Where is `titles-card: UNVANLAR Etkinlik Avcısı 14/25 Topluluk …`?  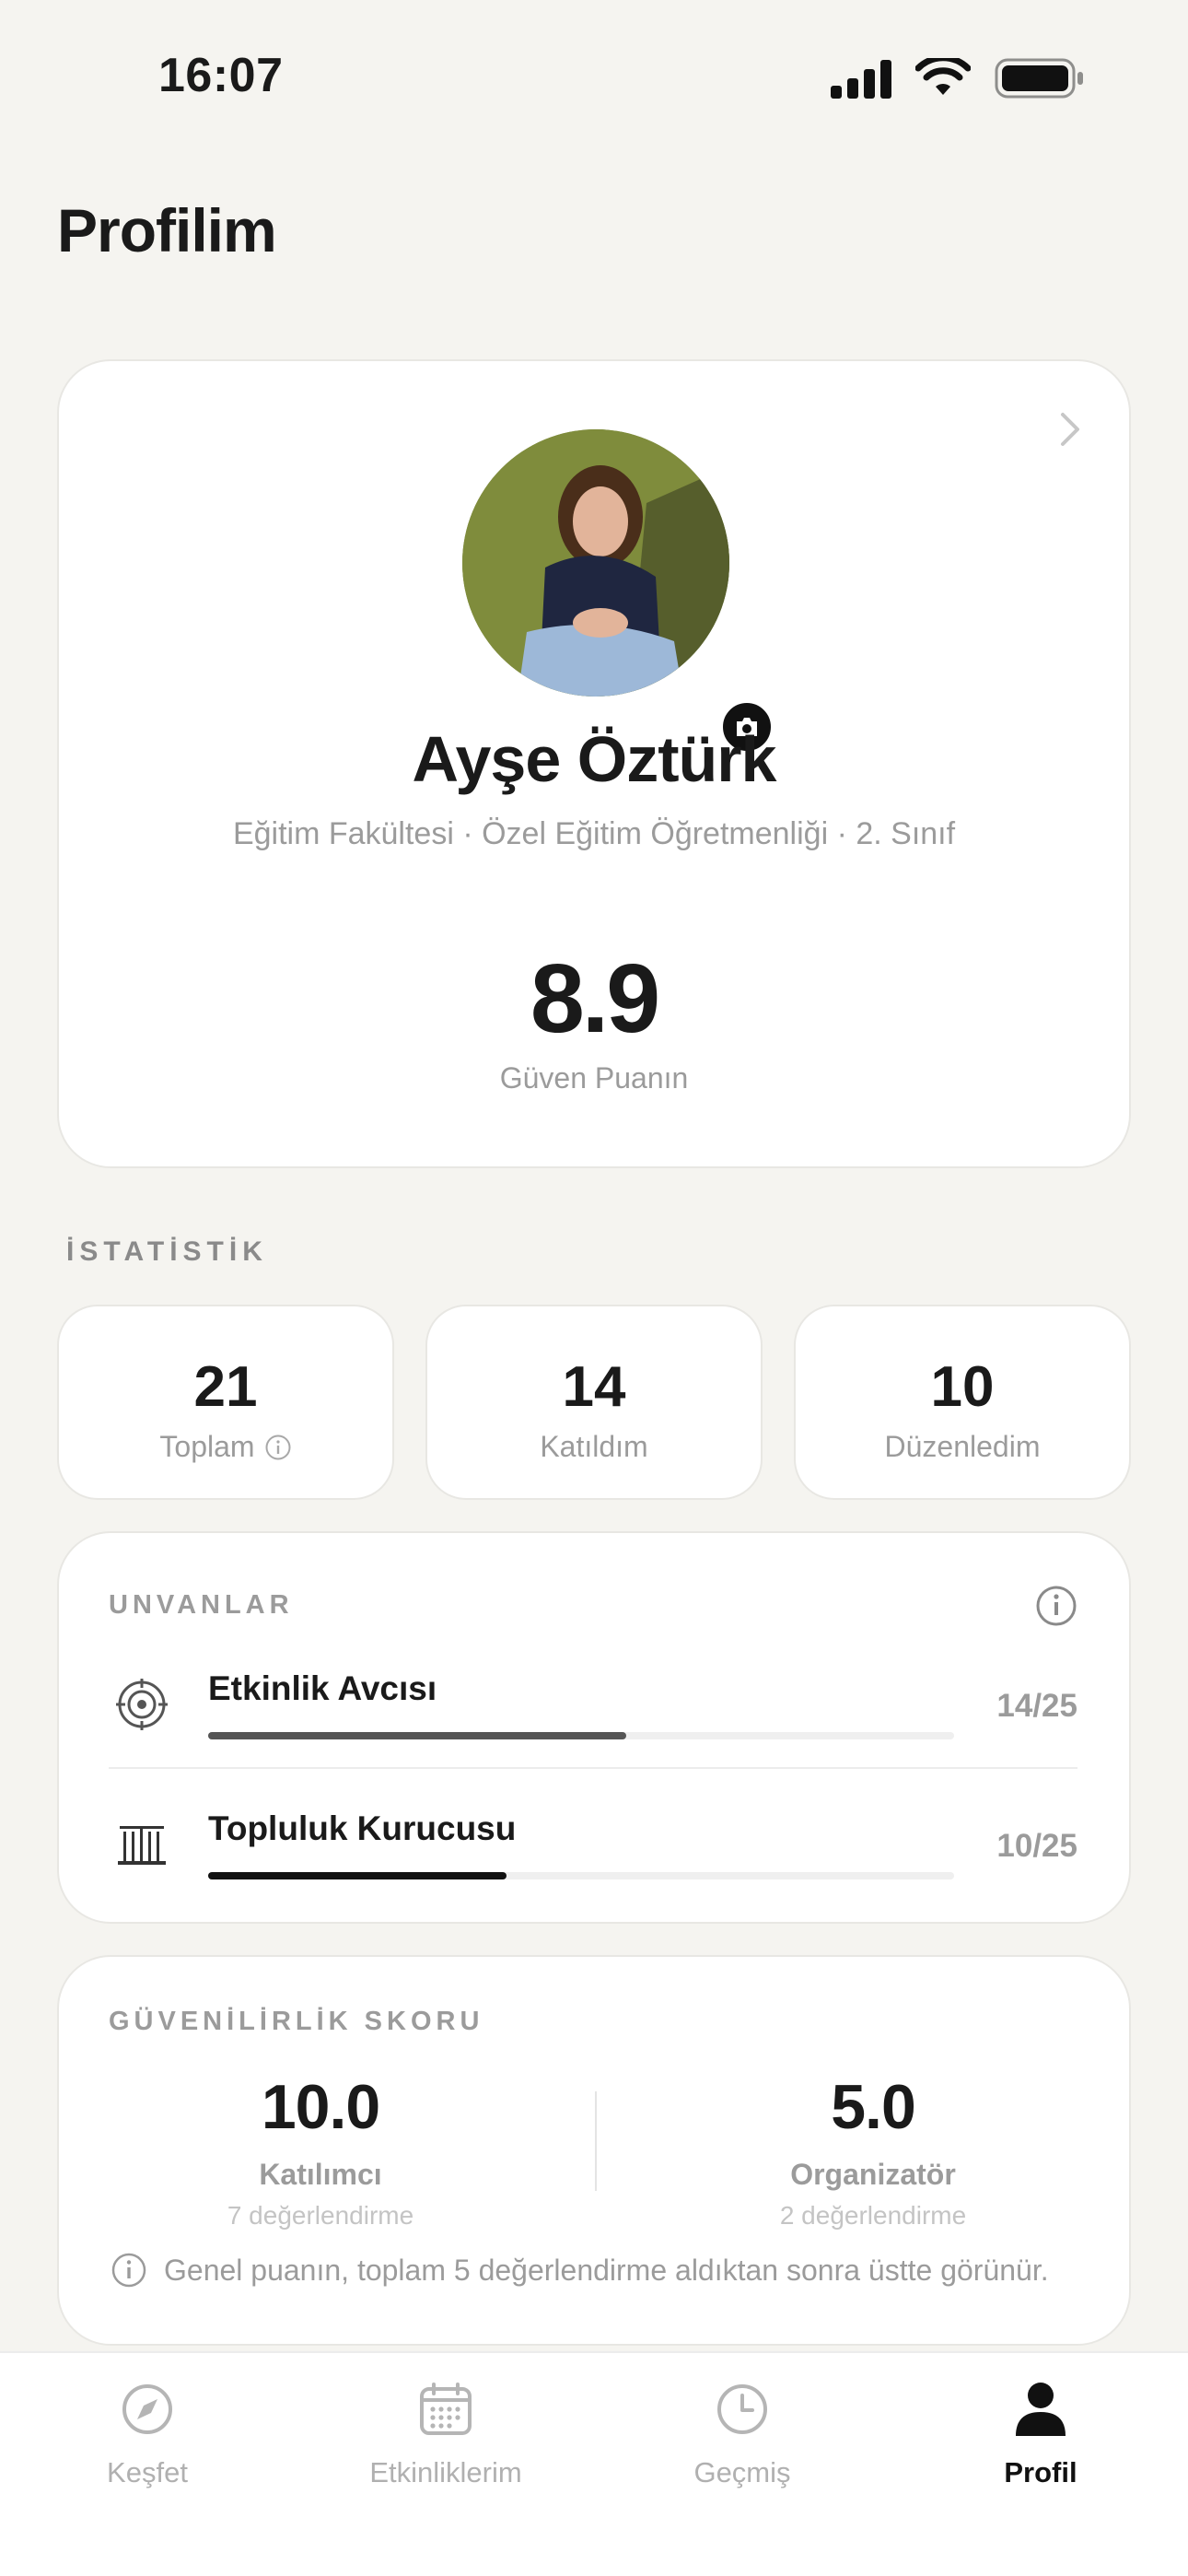 titles-card: UNVANLAR Etkinlik Avcısı 14/25 Topluluk … is located at coordinates (594, 1727).